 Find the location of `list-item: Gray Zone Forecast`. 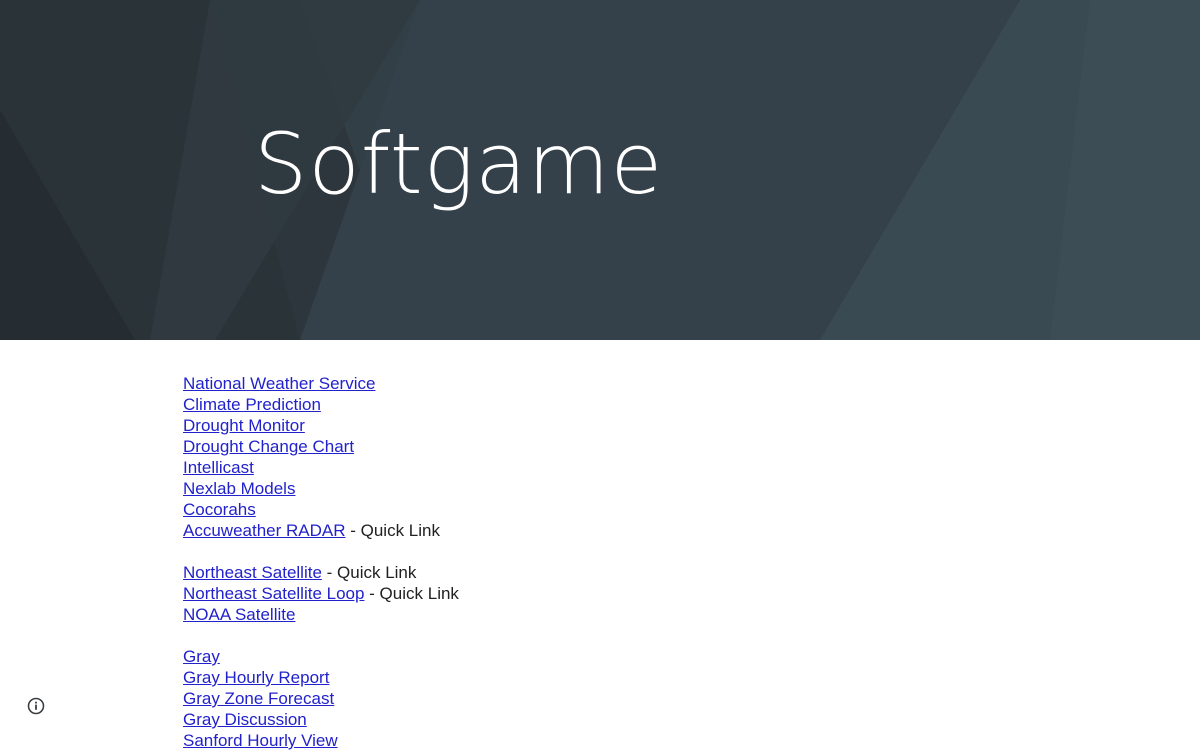

list-item: Gray Zone Forecast is located at coordinates (633, 698).